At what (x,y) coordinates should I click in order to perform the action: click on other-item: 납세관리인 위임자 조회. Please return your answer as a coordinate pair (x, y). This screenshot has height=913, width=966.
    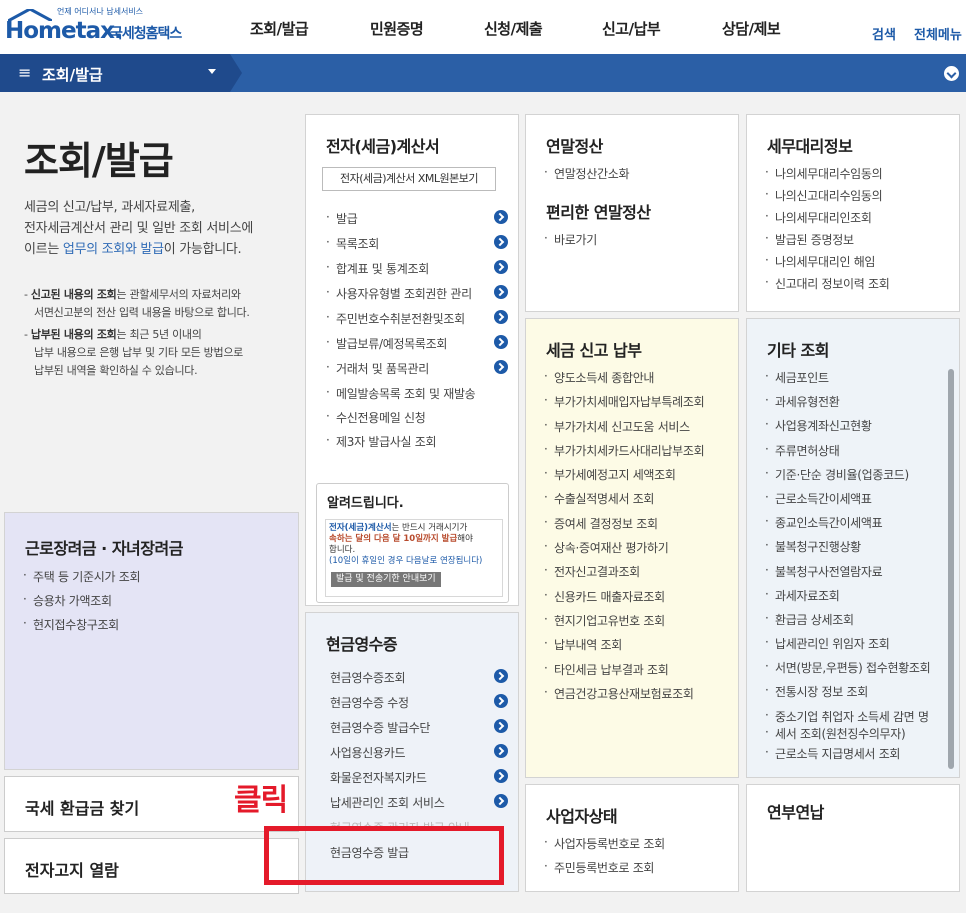
    Looking at the image, I should click on (847, 647).